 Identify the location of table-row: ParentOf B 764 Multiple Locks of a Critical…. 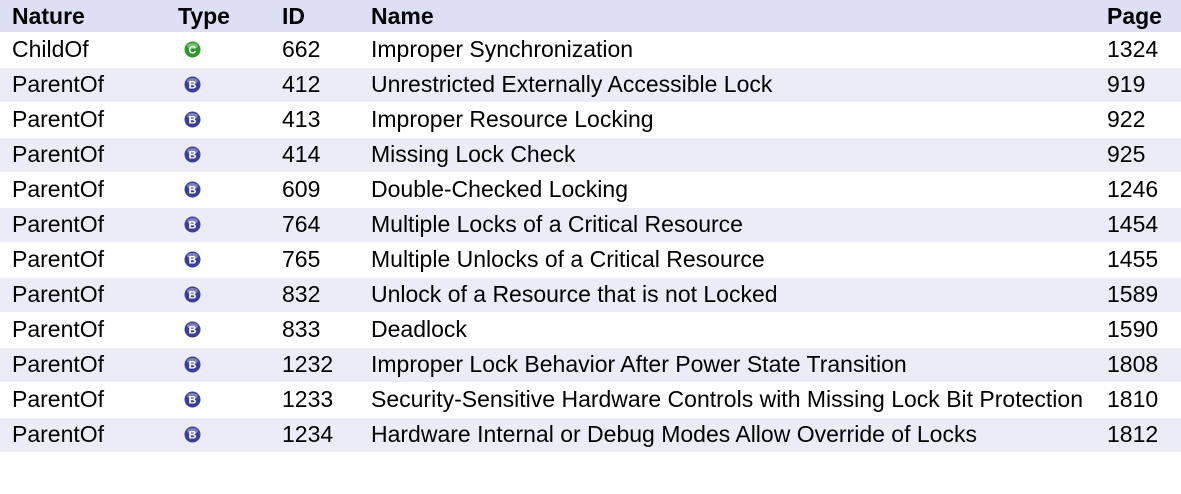
(590, 224).